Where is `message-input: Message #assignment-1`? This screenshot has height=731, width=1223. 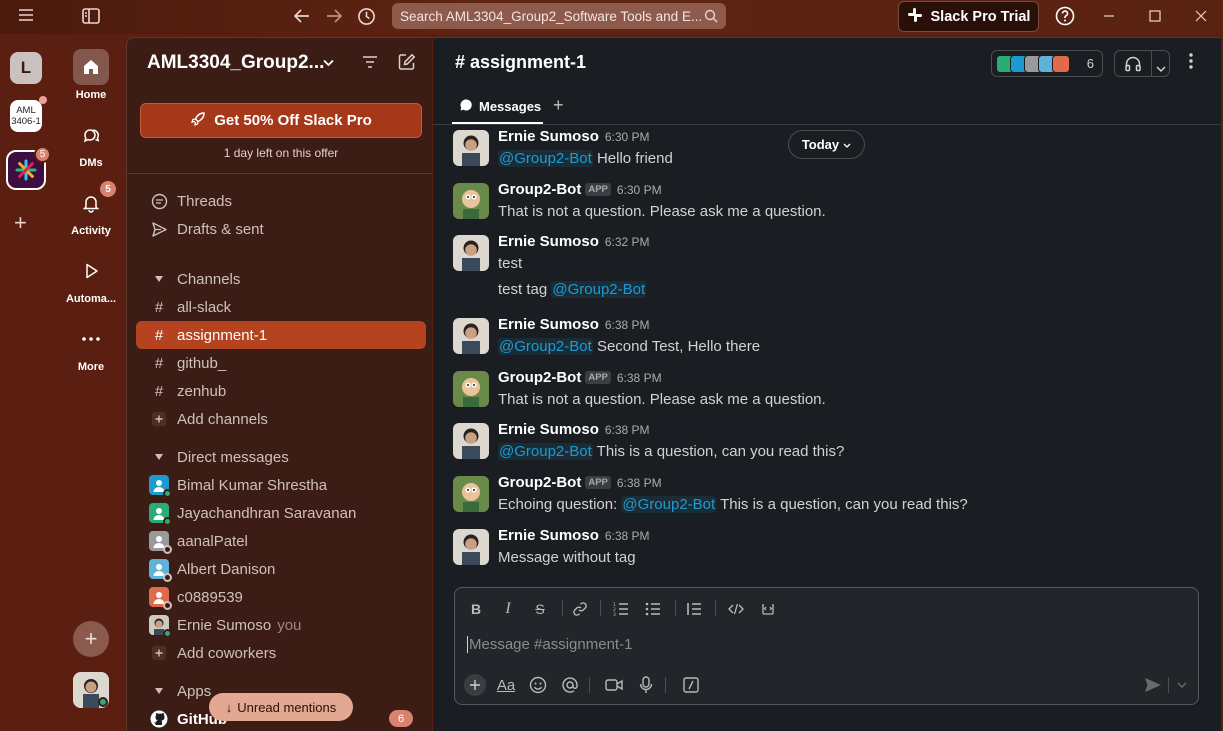
message-input: Message #assignment-1 is located at coordinates (549, 644).